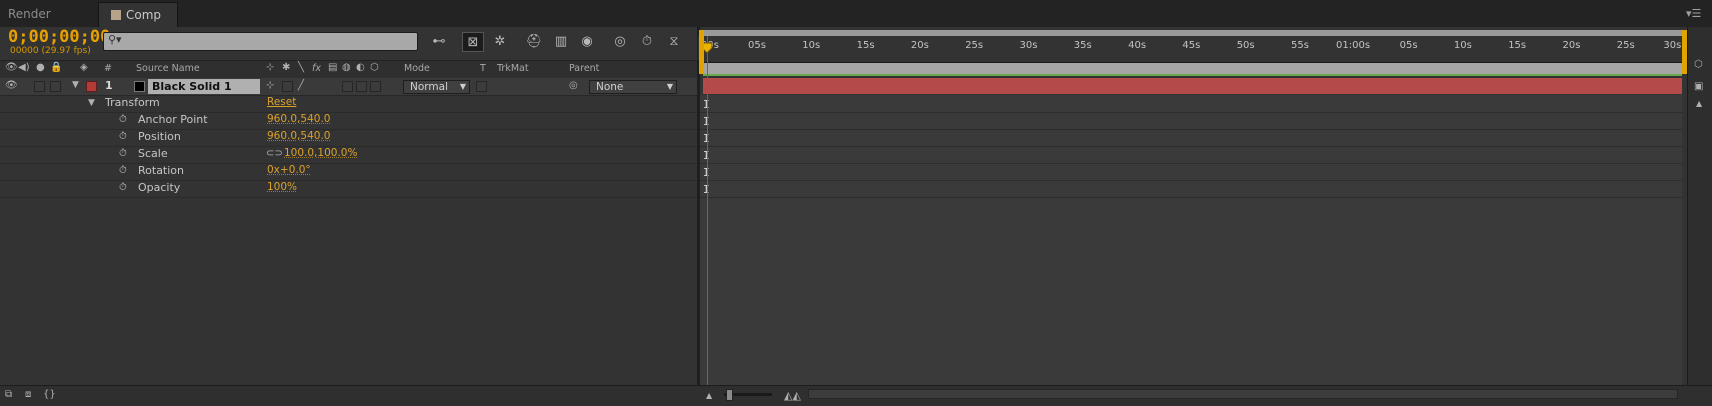 The image size is (1712, 406). I want to click on column-mode: Mode, so click(417, 68).